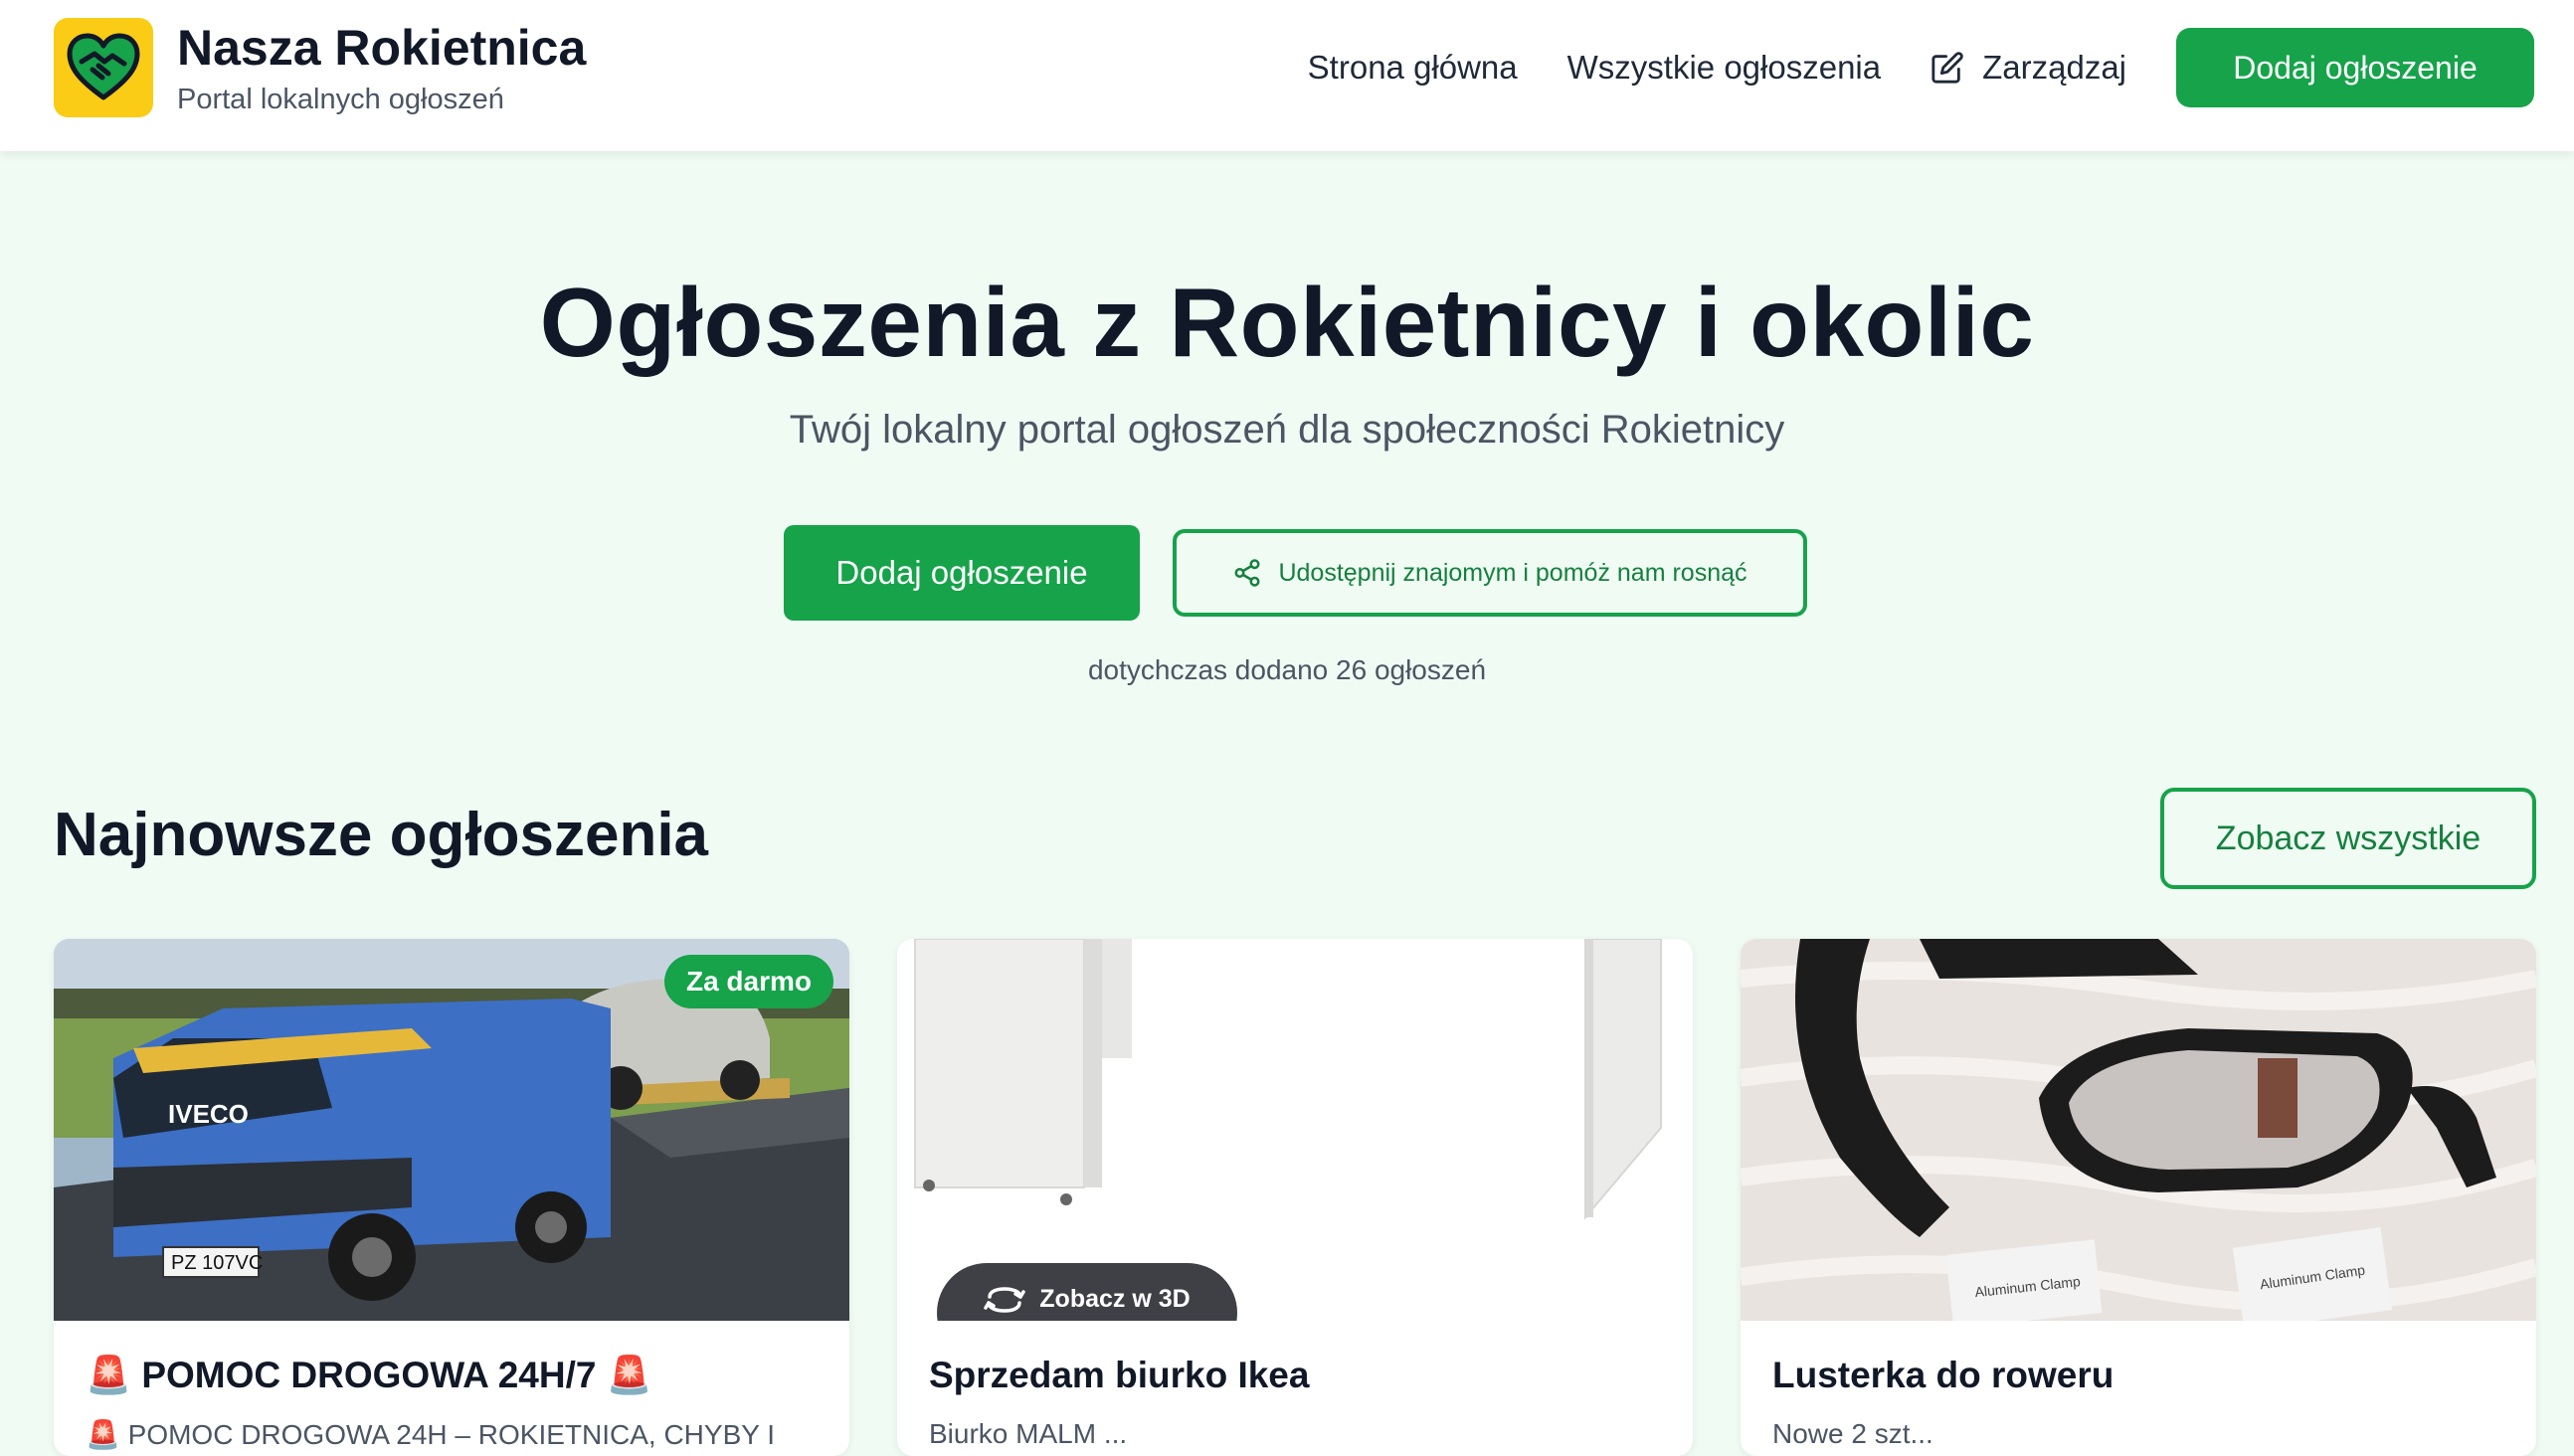 Image resolution: width=2574 pixels, height=1456 pixels. Describe the element at coordinates (451, 1130) in the screenshot. I see `tow-truck-photo: IVECO PZ 107VC Za darmo` at that location.